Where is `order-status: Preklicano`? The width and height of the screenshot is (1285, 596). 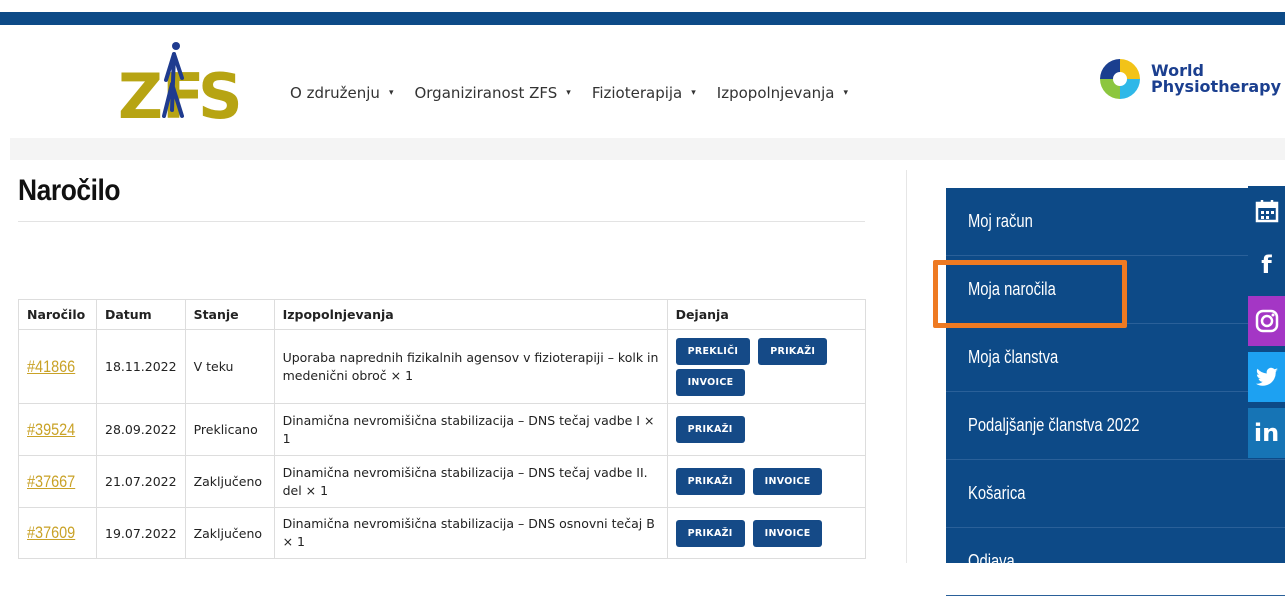
order-status: Preklicano is located at coordinates (229, 429).